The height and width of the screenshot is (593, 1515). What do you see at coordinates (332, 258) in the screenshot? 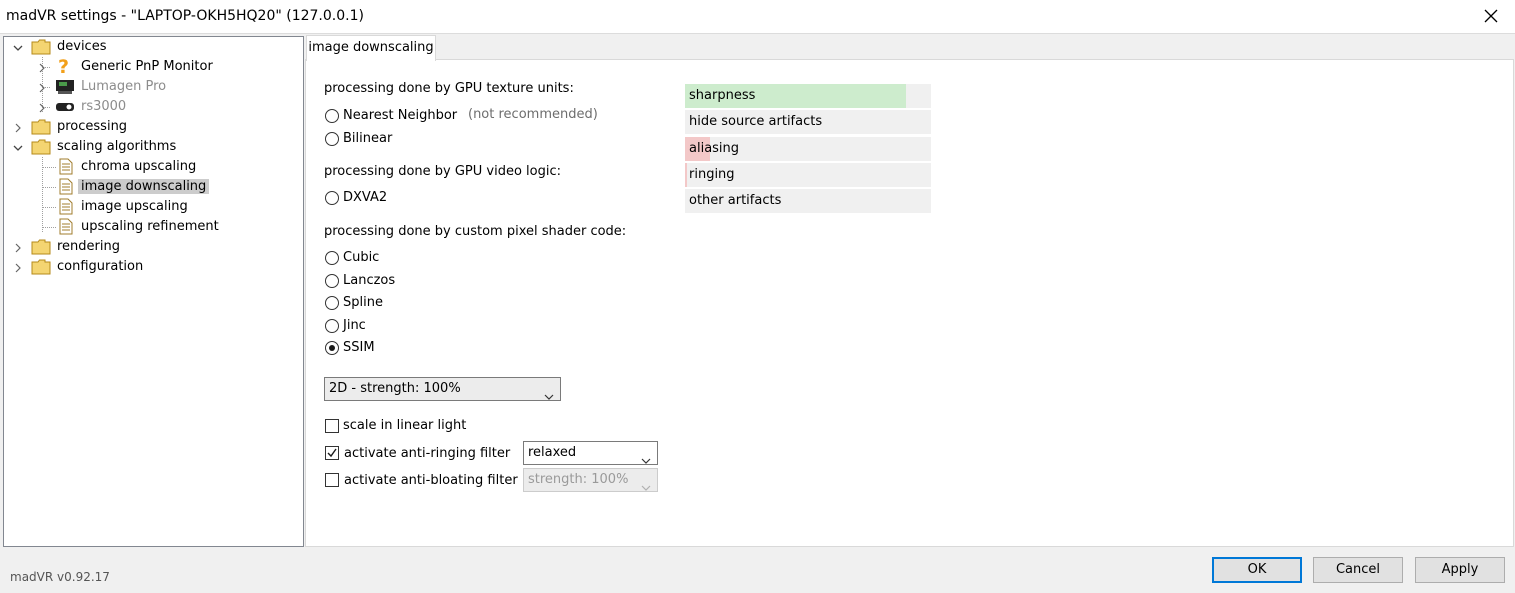
I see `radio-cubic` at bounding box center [332, 258].